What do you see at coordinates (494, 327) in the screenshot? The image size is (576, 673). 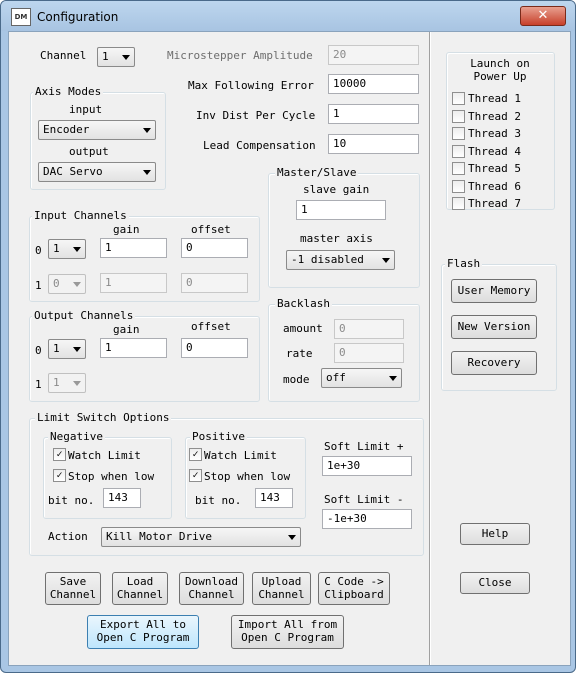 I see `new-version-button: New Version` at bounding box center [494, 327].